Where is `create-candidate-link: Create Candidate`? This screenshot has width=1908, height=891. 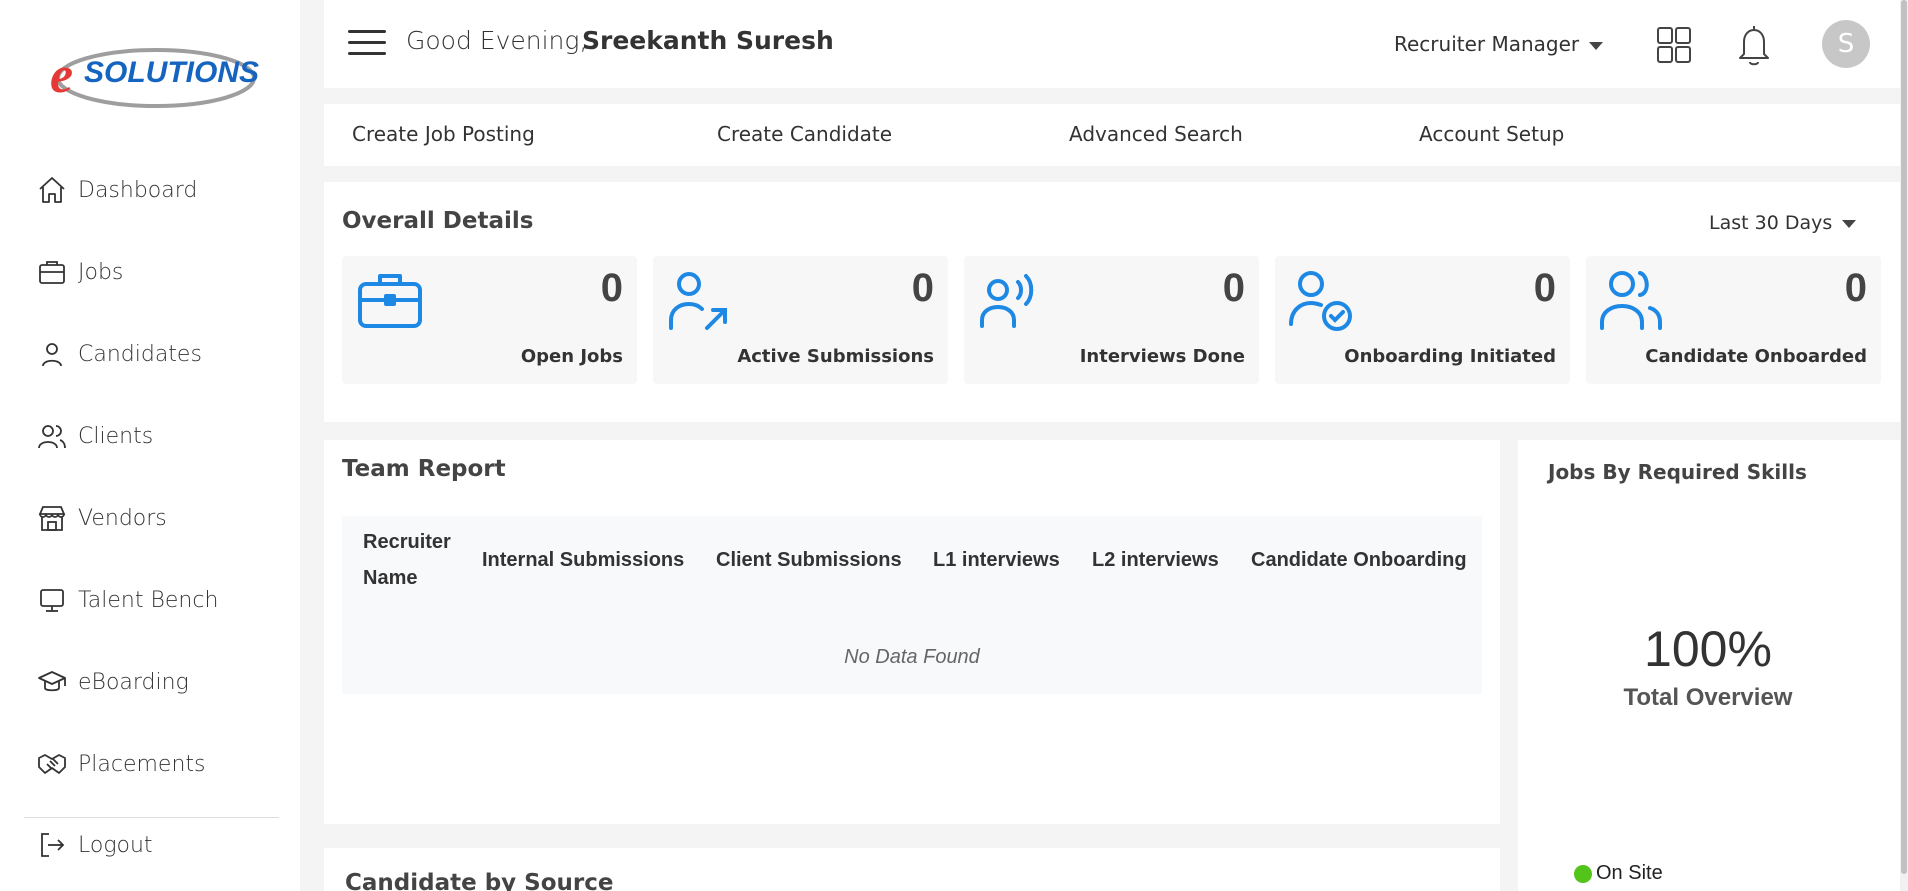 create-candidate-link: Create Candidate is located at coordinates (804, 134).